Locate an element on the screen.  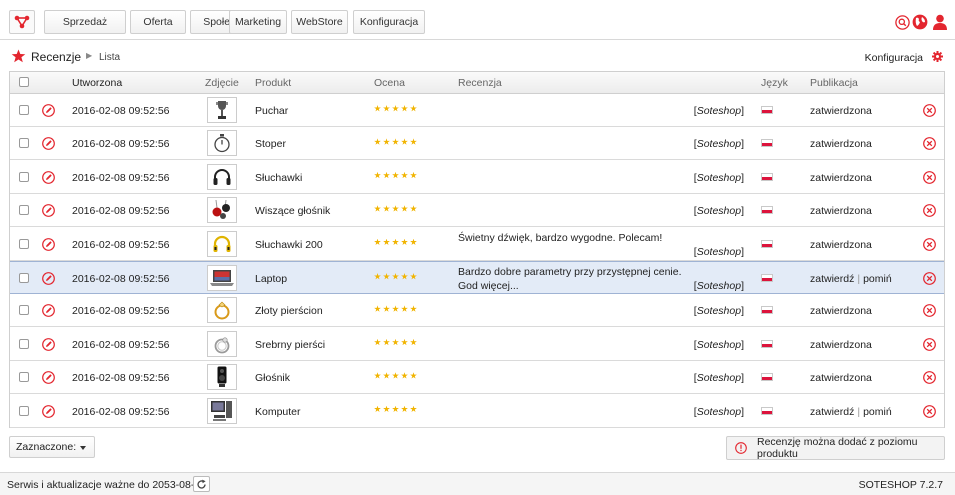
product-name: Puchar is located at coordinates (271, 111).